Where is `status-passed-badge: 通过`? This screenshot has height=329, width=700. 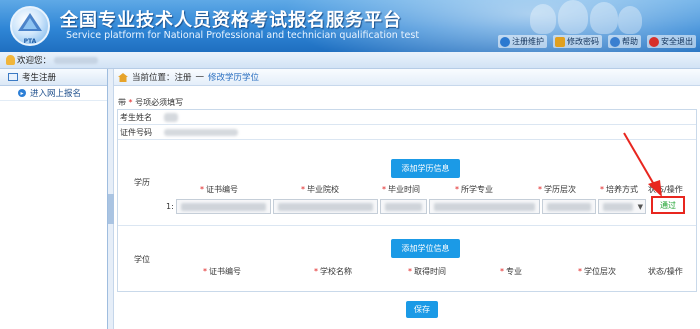 status-passed-badge: 通过 is located at coordinates (668, 205).